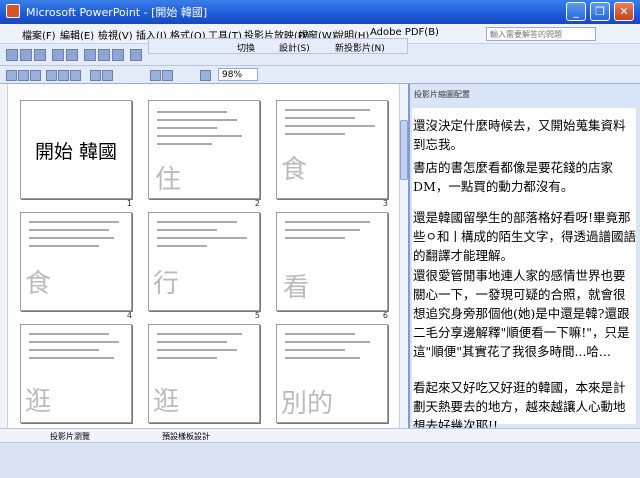 The image size is (640, 478). What do you see at coordinates (166, 284) in the screenshot?
I see `slide-glyph: 行` at bounding box center [166, 284].